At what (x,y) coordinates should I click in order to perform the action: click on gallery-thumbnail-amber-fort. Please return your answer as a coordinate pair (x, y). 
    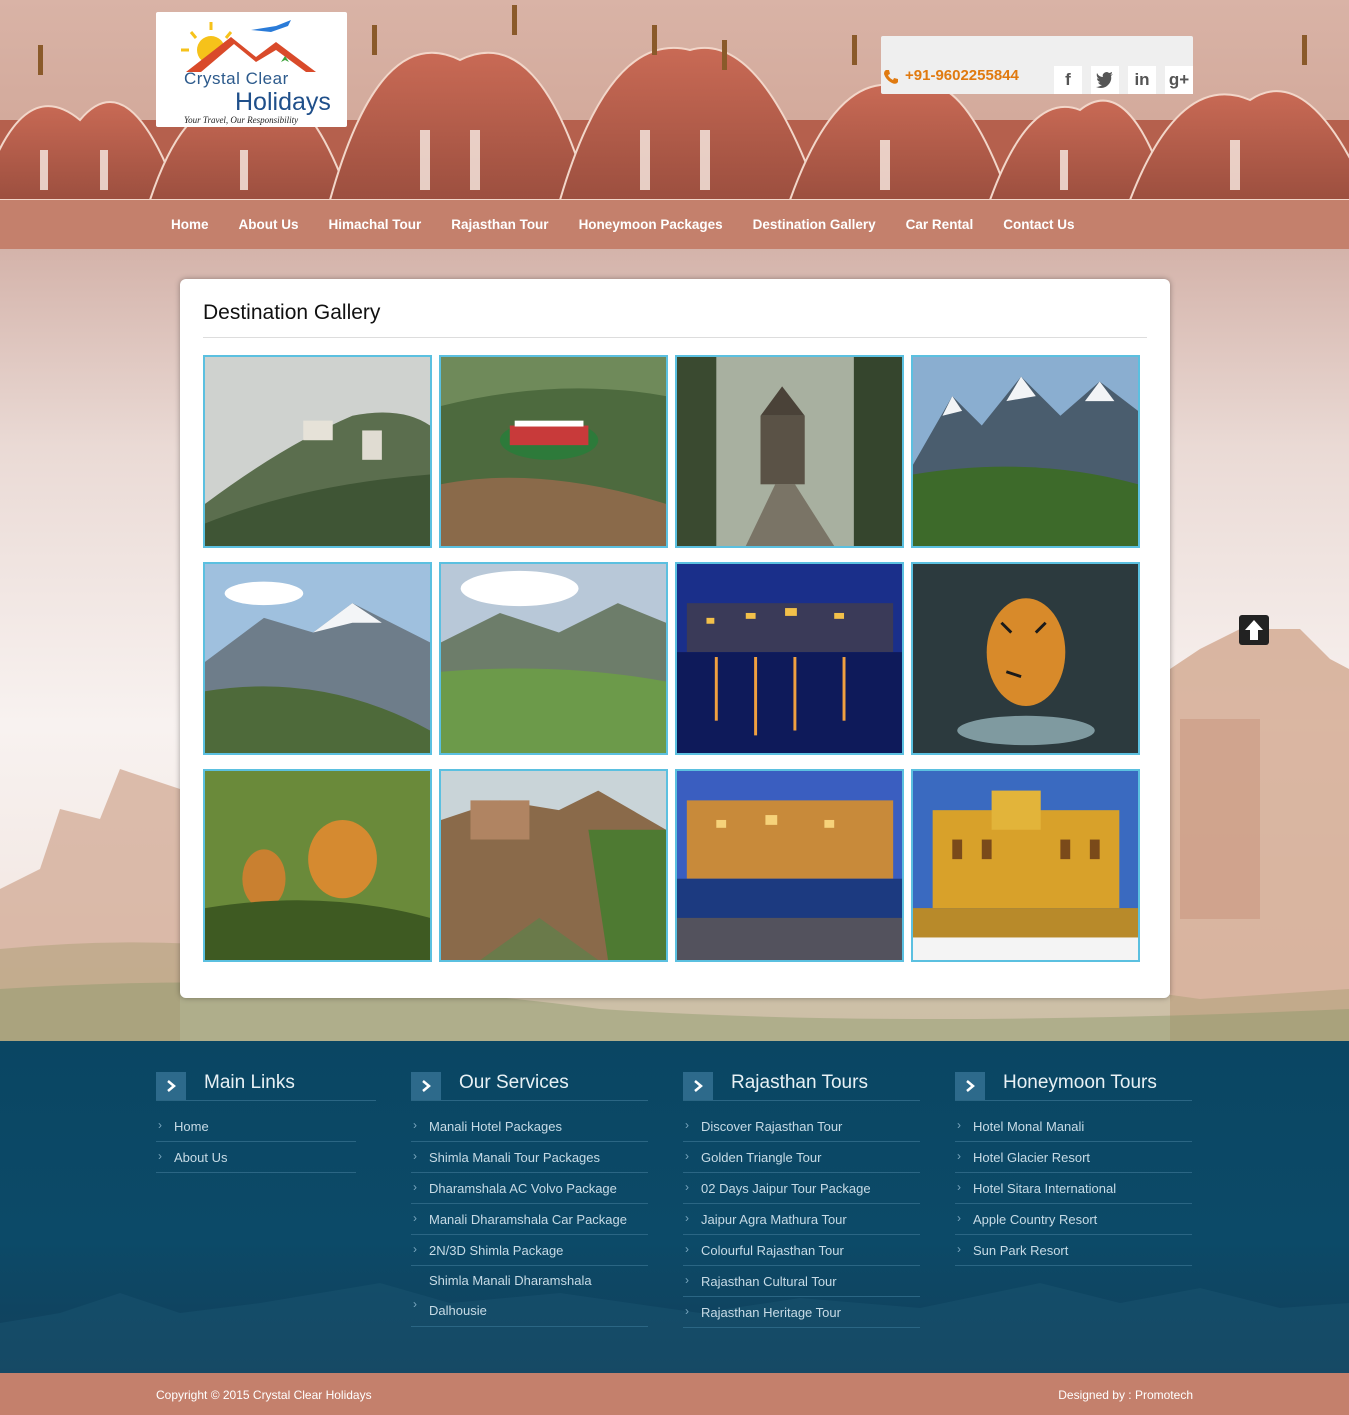
    Looking at the image, I should click on (1025, 865).